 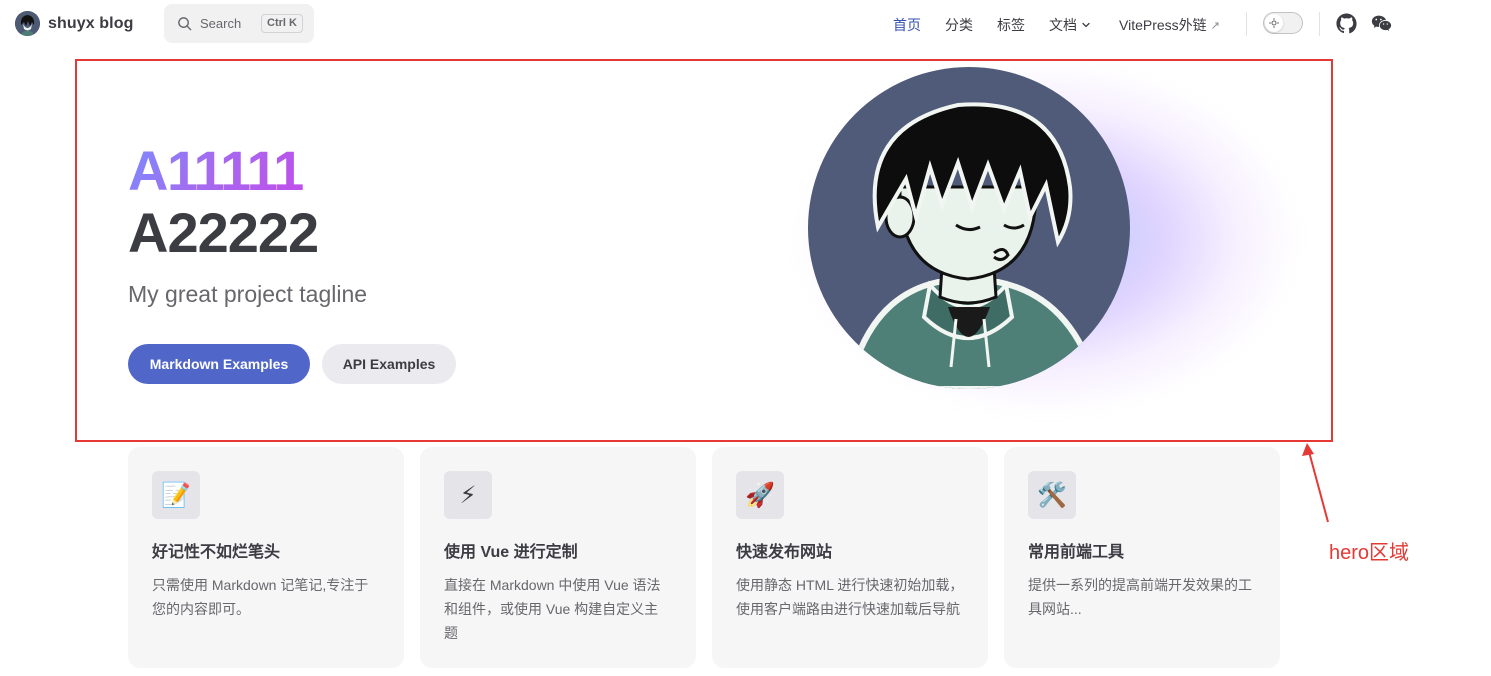 What do you see at coordinates (1215, 25) in the screenshot?
I see `external-link-icon: ↗` at bounding box center [1215, 25].